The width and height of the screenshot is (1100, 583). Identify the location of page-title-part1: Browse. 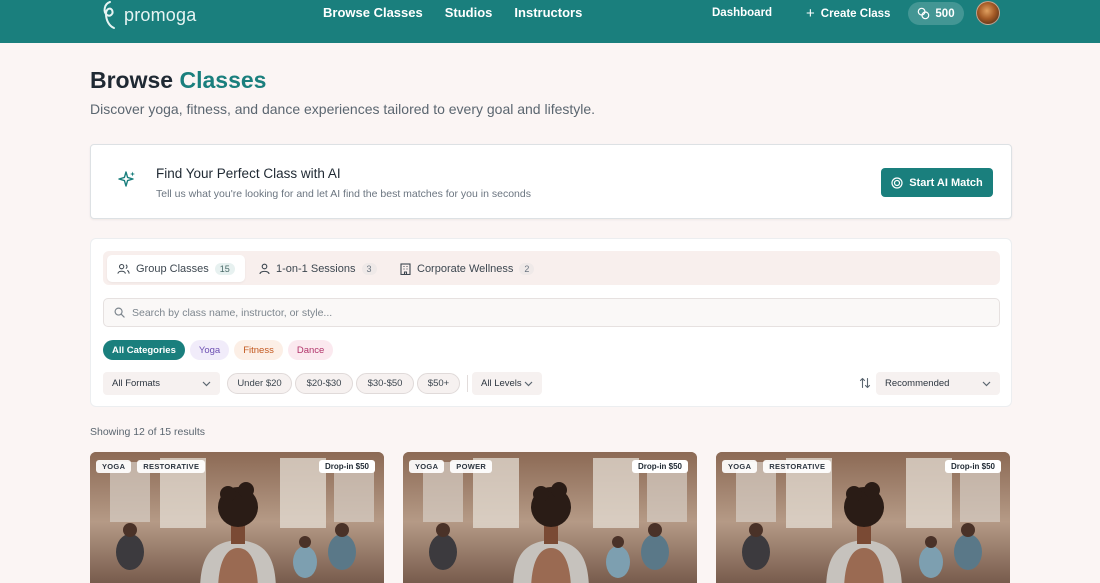
(132, 80).